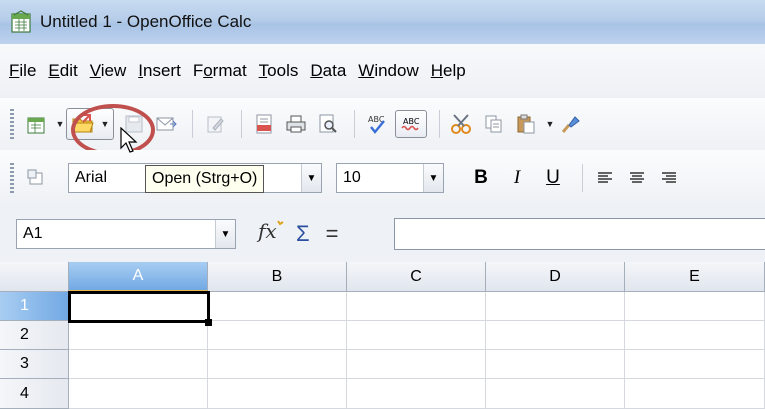  What do you see at coordinates (411, 124) in the screenshot?
I see `autospellcheck-icon: ABC` at bounding box center [411, 124].